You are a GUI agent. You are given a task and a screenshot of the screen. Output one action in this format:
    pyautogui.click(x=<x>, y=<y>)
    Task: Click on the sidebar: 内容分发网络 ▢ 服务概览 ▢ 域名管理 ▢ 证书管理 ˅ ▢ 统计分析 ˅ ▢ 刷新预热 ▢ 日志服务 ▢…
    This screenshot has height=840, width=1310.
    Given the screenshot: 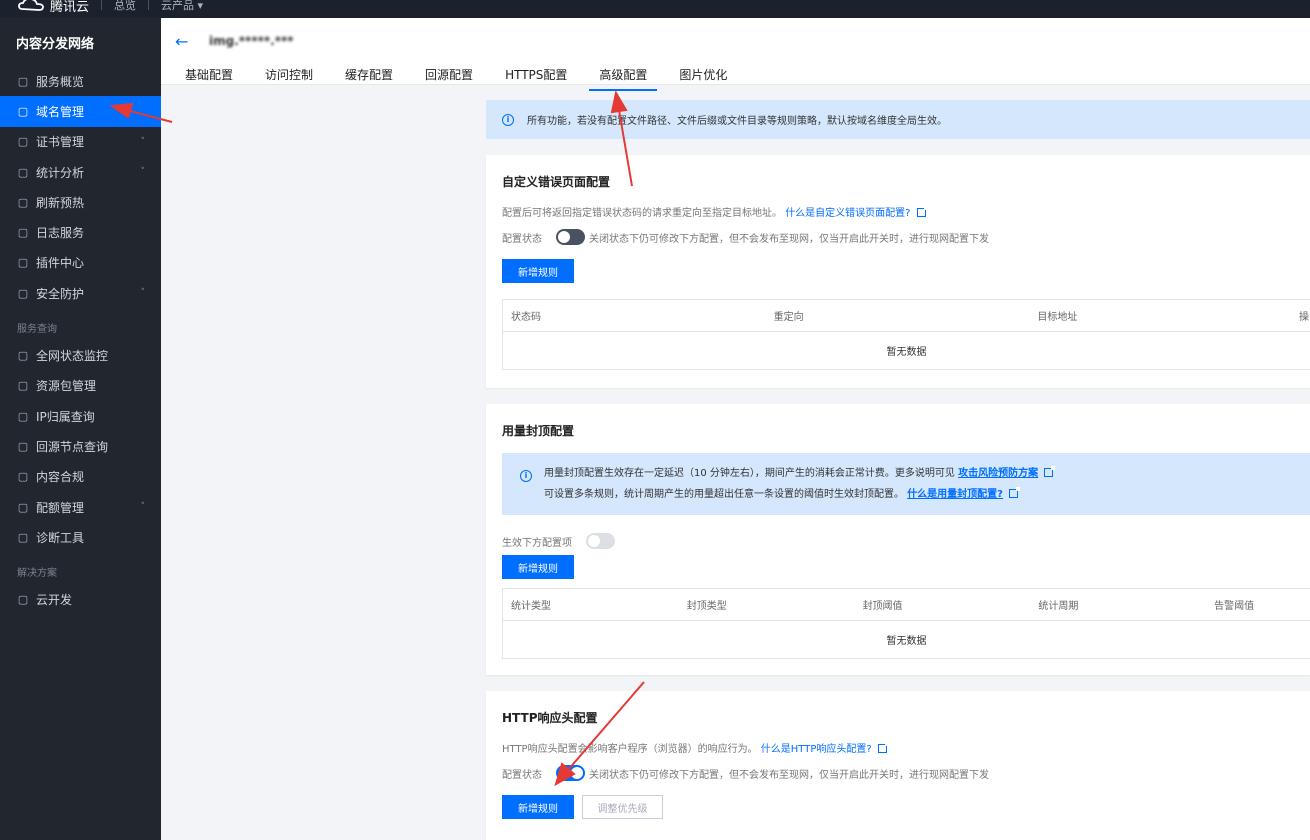 What is the action you would take?
    pyautogui.click(x=80, y=429)
    